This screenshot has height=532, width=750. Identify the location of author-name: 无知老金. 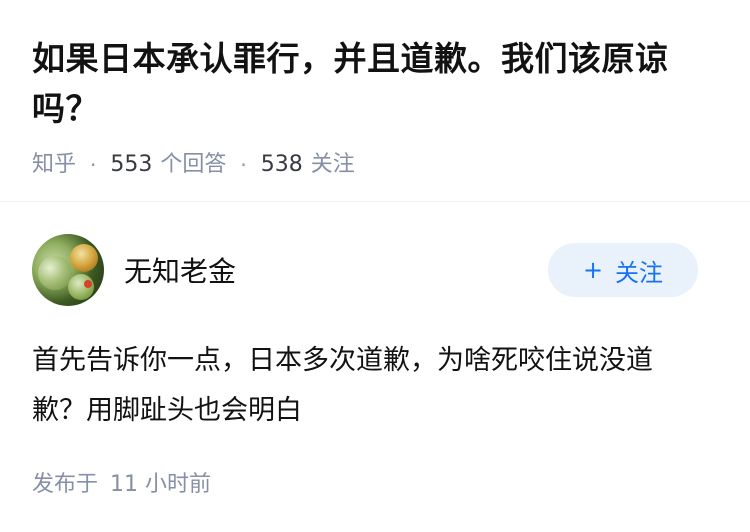
(336, 270).